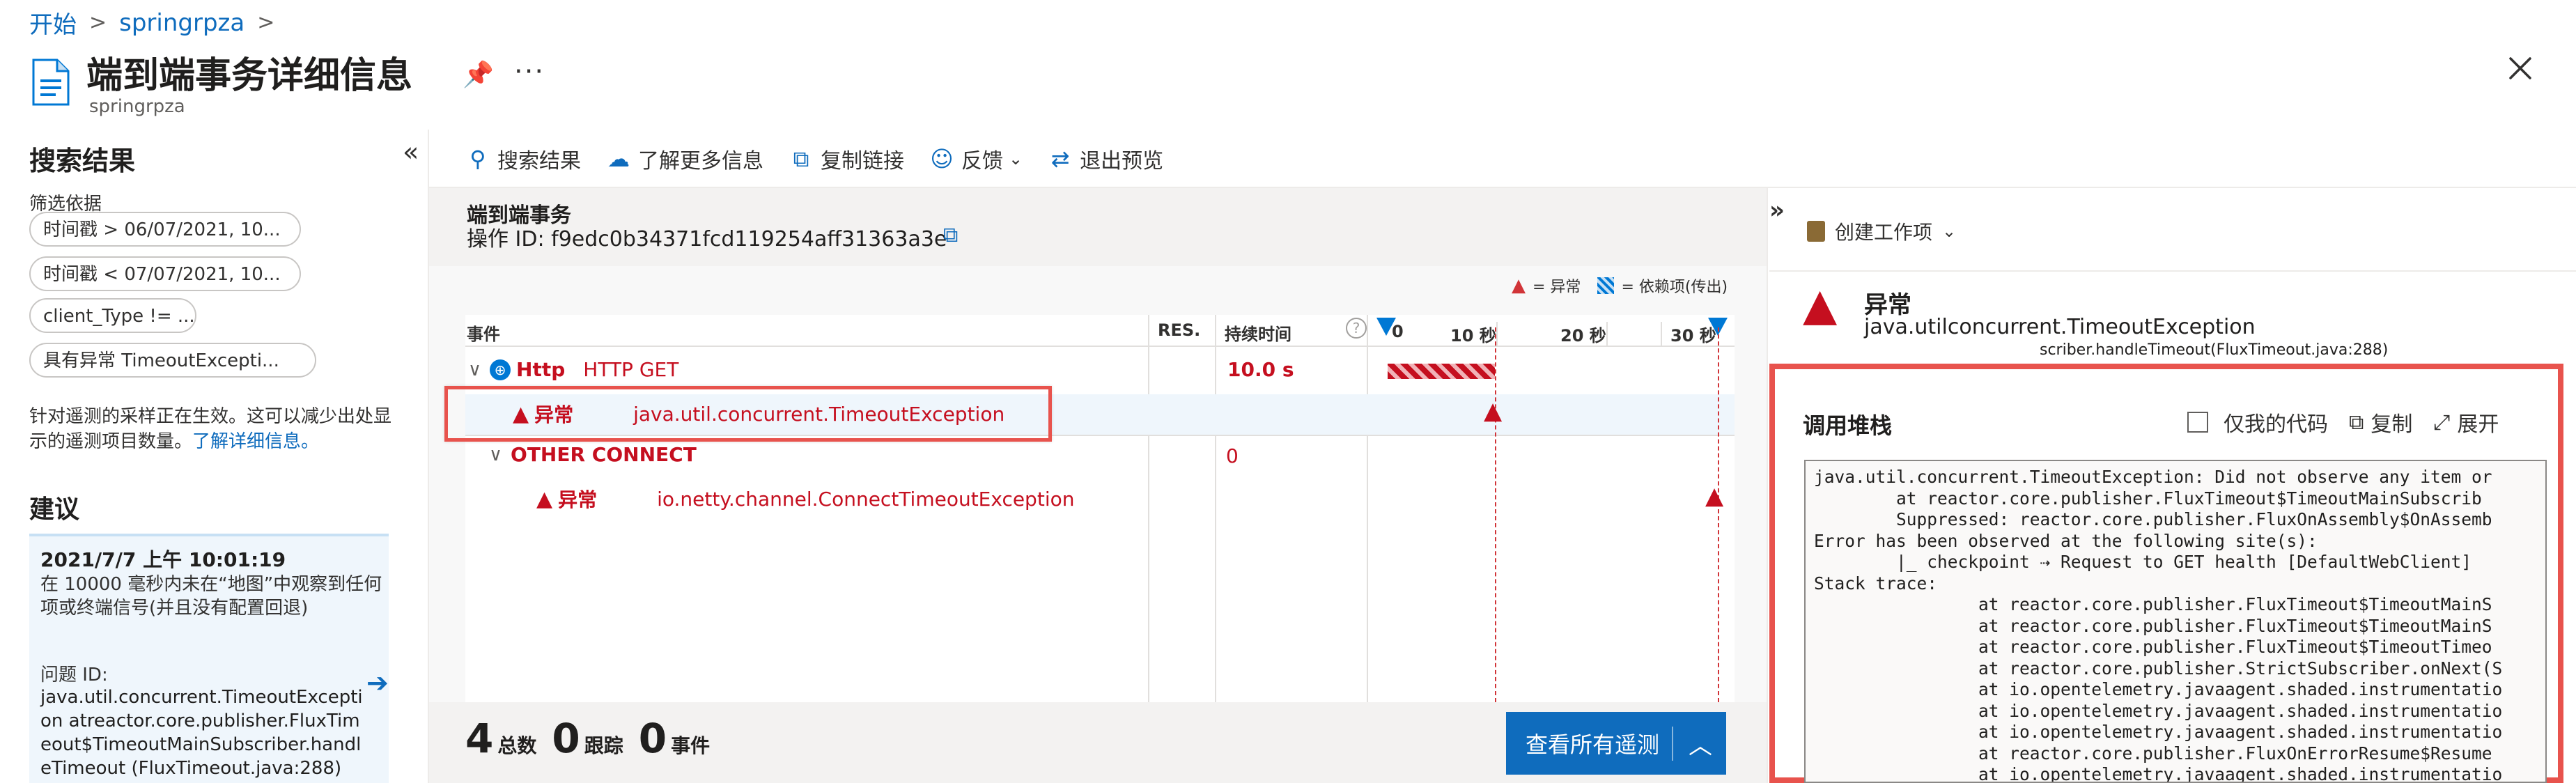  I want to click on page-subtitle: springrpza, so click(137, 106).